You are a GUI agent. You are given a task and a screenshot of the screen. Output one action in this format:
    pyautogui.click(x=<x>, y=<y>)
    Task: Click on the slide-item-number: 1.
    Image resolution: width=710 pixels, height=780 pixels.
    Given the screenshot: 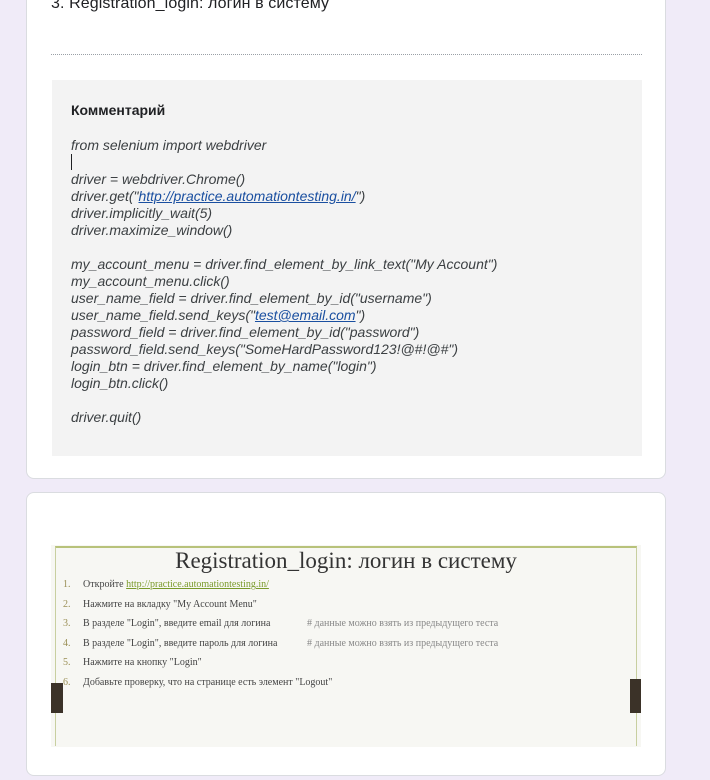 What is the action you would take?
    pyautogui.click(x=67, y=584)
    